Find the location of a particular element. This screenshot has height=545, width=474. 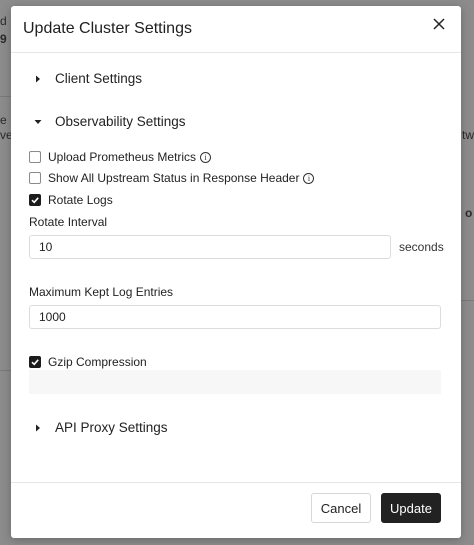

close-button is located at coordinates (439, 24).